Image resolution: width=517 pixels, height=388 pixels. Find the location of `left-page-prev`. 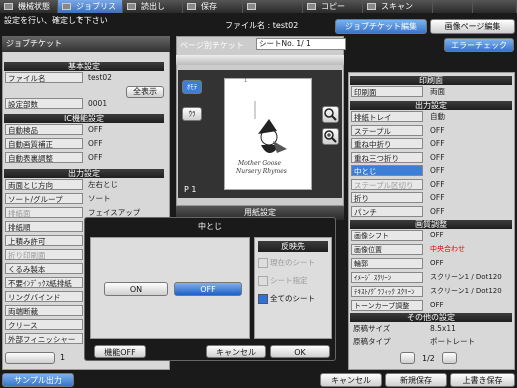

left-page-prev is located at coordinates (30, 358).